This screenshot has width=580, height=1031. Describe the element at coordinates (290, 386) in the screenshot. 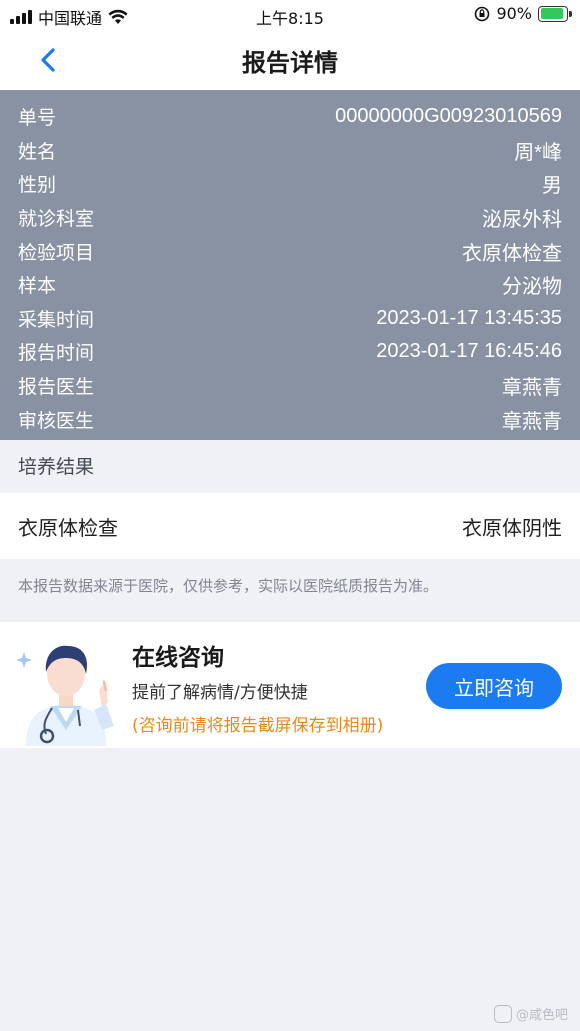

I see `info-row-report-doctor: 报告医生 章燕青` at that location.